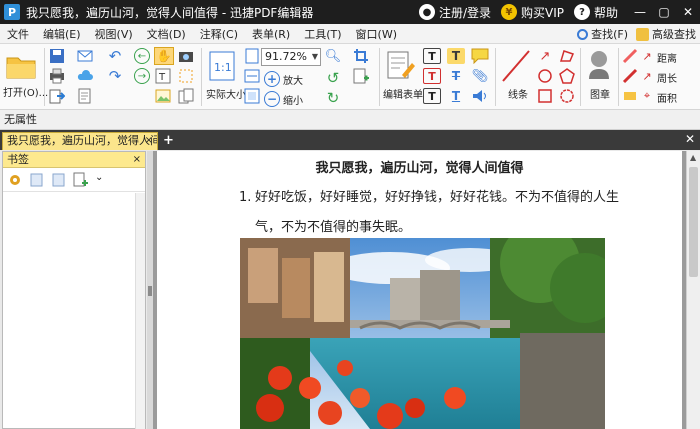  I want to click on ellipse-tool-button, so click(545, 76).